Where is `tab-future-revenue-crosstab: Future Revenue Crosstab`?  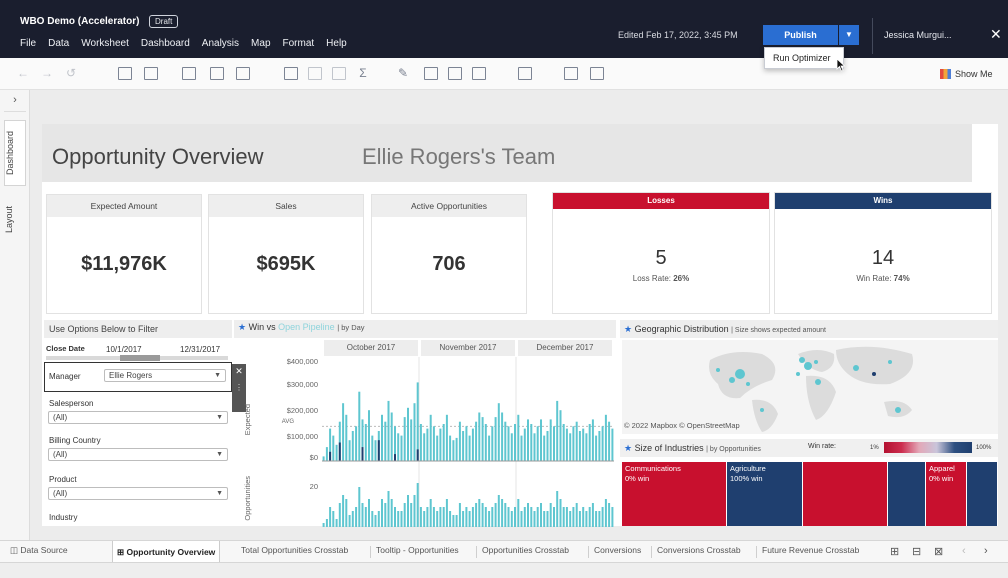 tab-future-revenue-crosstab: Future Revenue Crosstab is located at coordinates (810, 550).